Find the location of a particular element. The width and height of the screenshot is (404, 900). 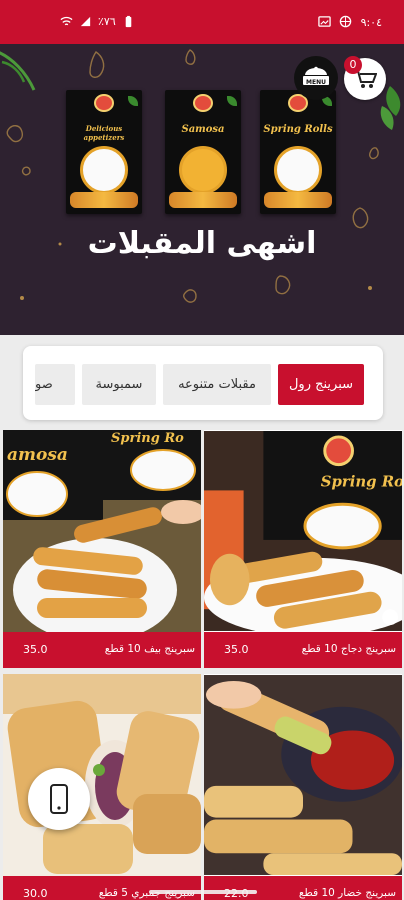

svg-text: Spring Ro is located at coordinates (147, 438).